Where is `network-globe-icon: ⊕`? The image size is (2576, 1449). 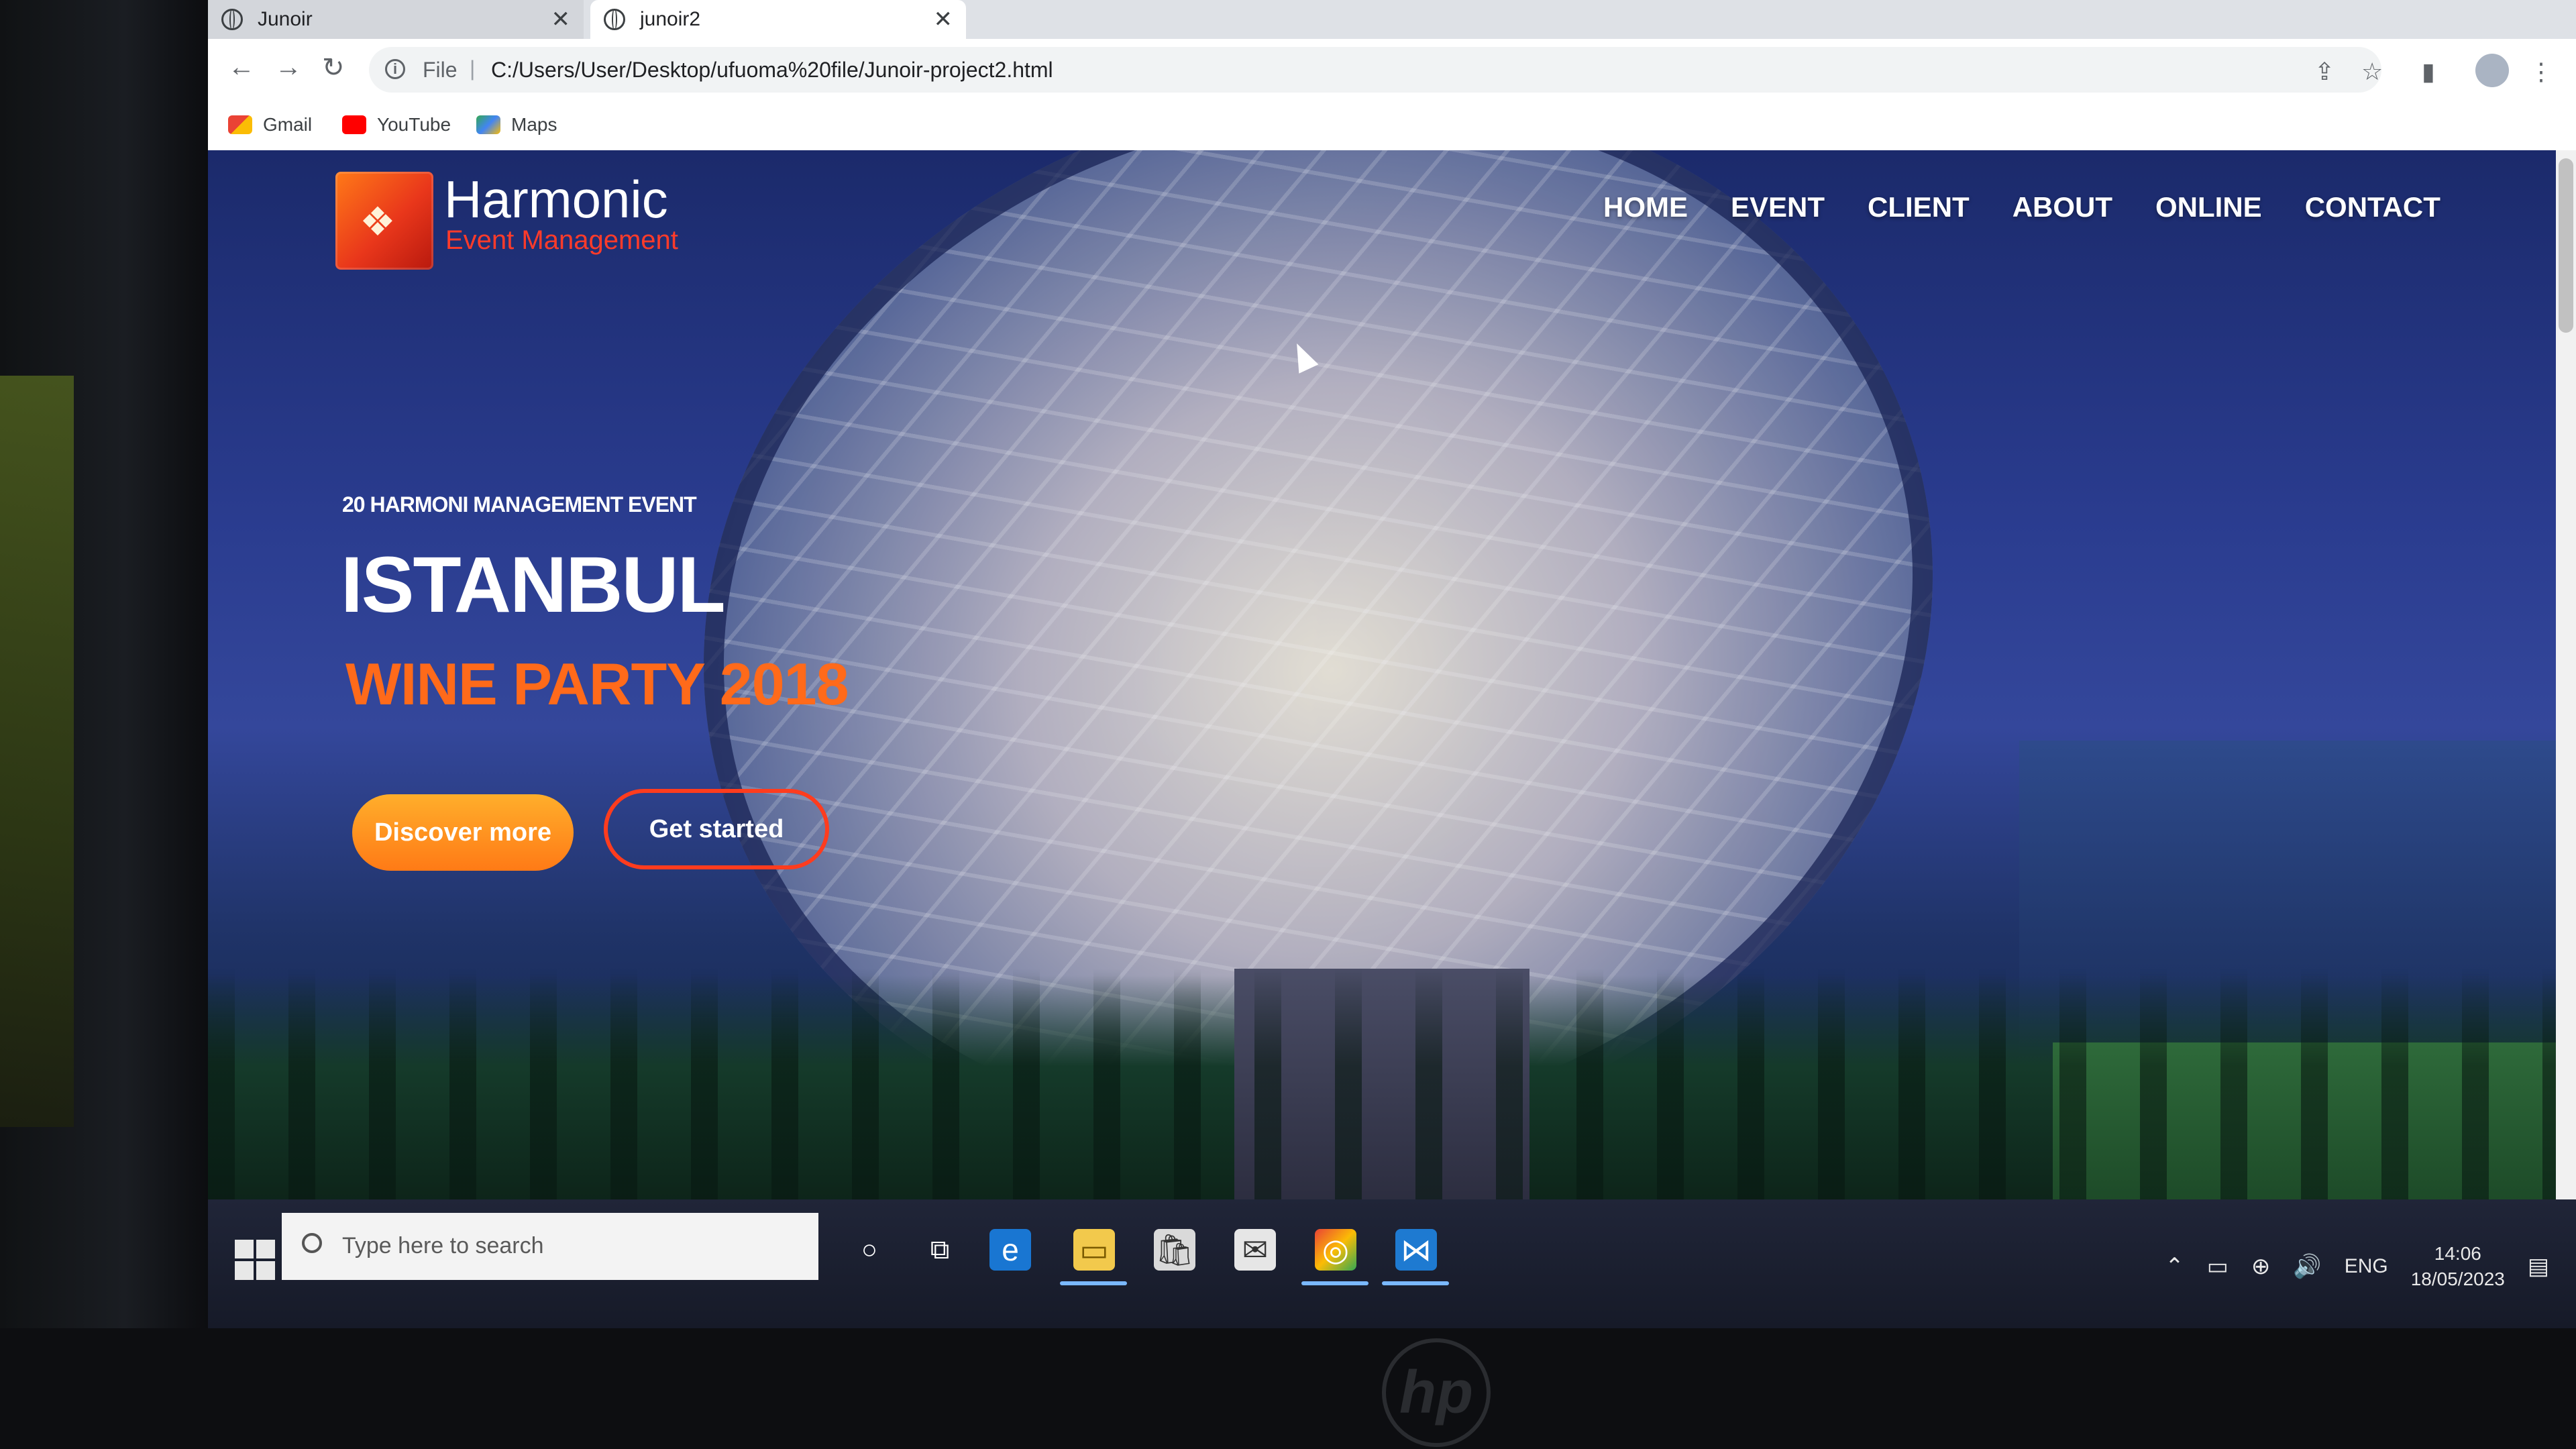
network-globe-icon: ⊕ is located at coordinates (2261, 1266).